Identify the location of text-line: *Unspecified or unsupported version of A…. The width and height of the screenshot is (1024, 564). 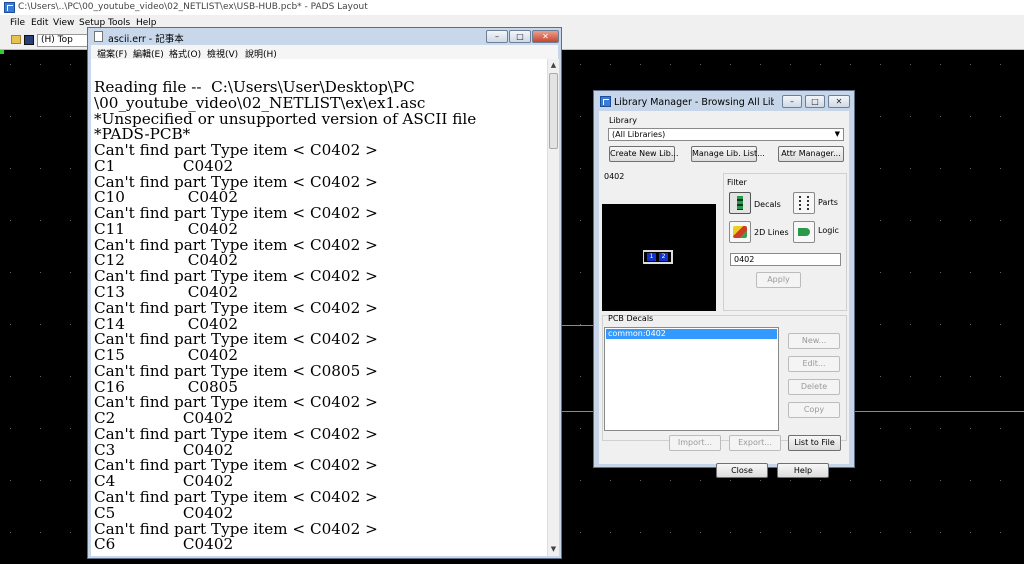
(285, 118).